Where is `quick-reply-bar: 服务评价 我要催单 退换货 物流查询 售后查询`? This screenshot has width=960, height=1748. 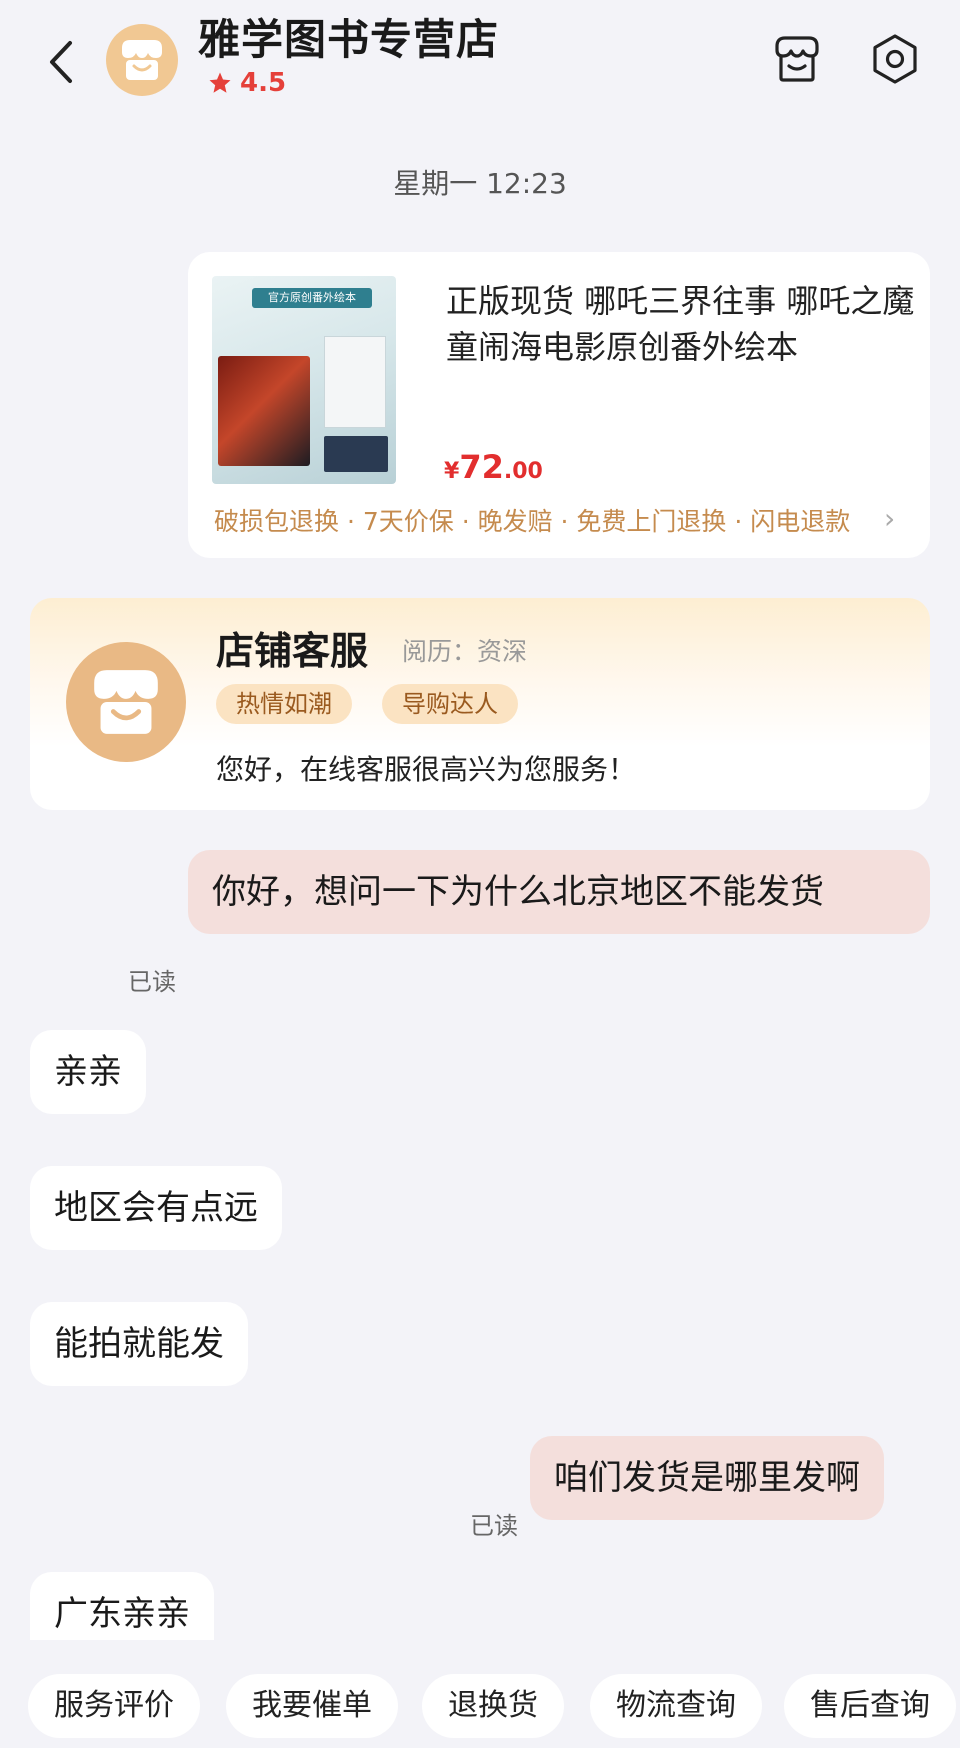 quick-reply-bar: 服务评价 我要催单 退换货 物流查询 售后查询 is located at coordinates (480, 1708).